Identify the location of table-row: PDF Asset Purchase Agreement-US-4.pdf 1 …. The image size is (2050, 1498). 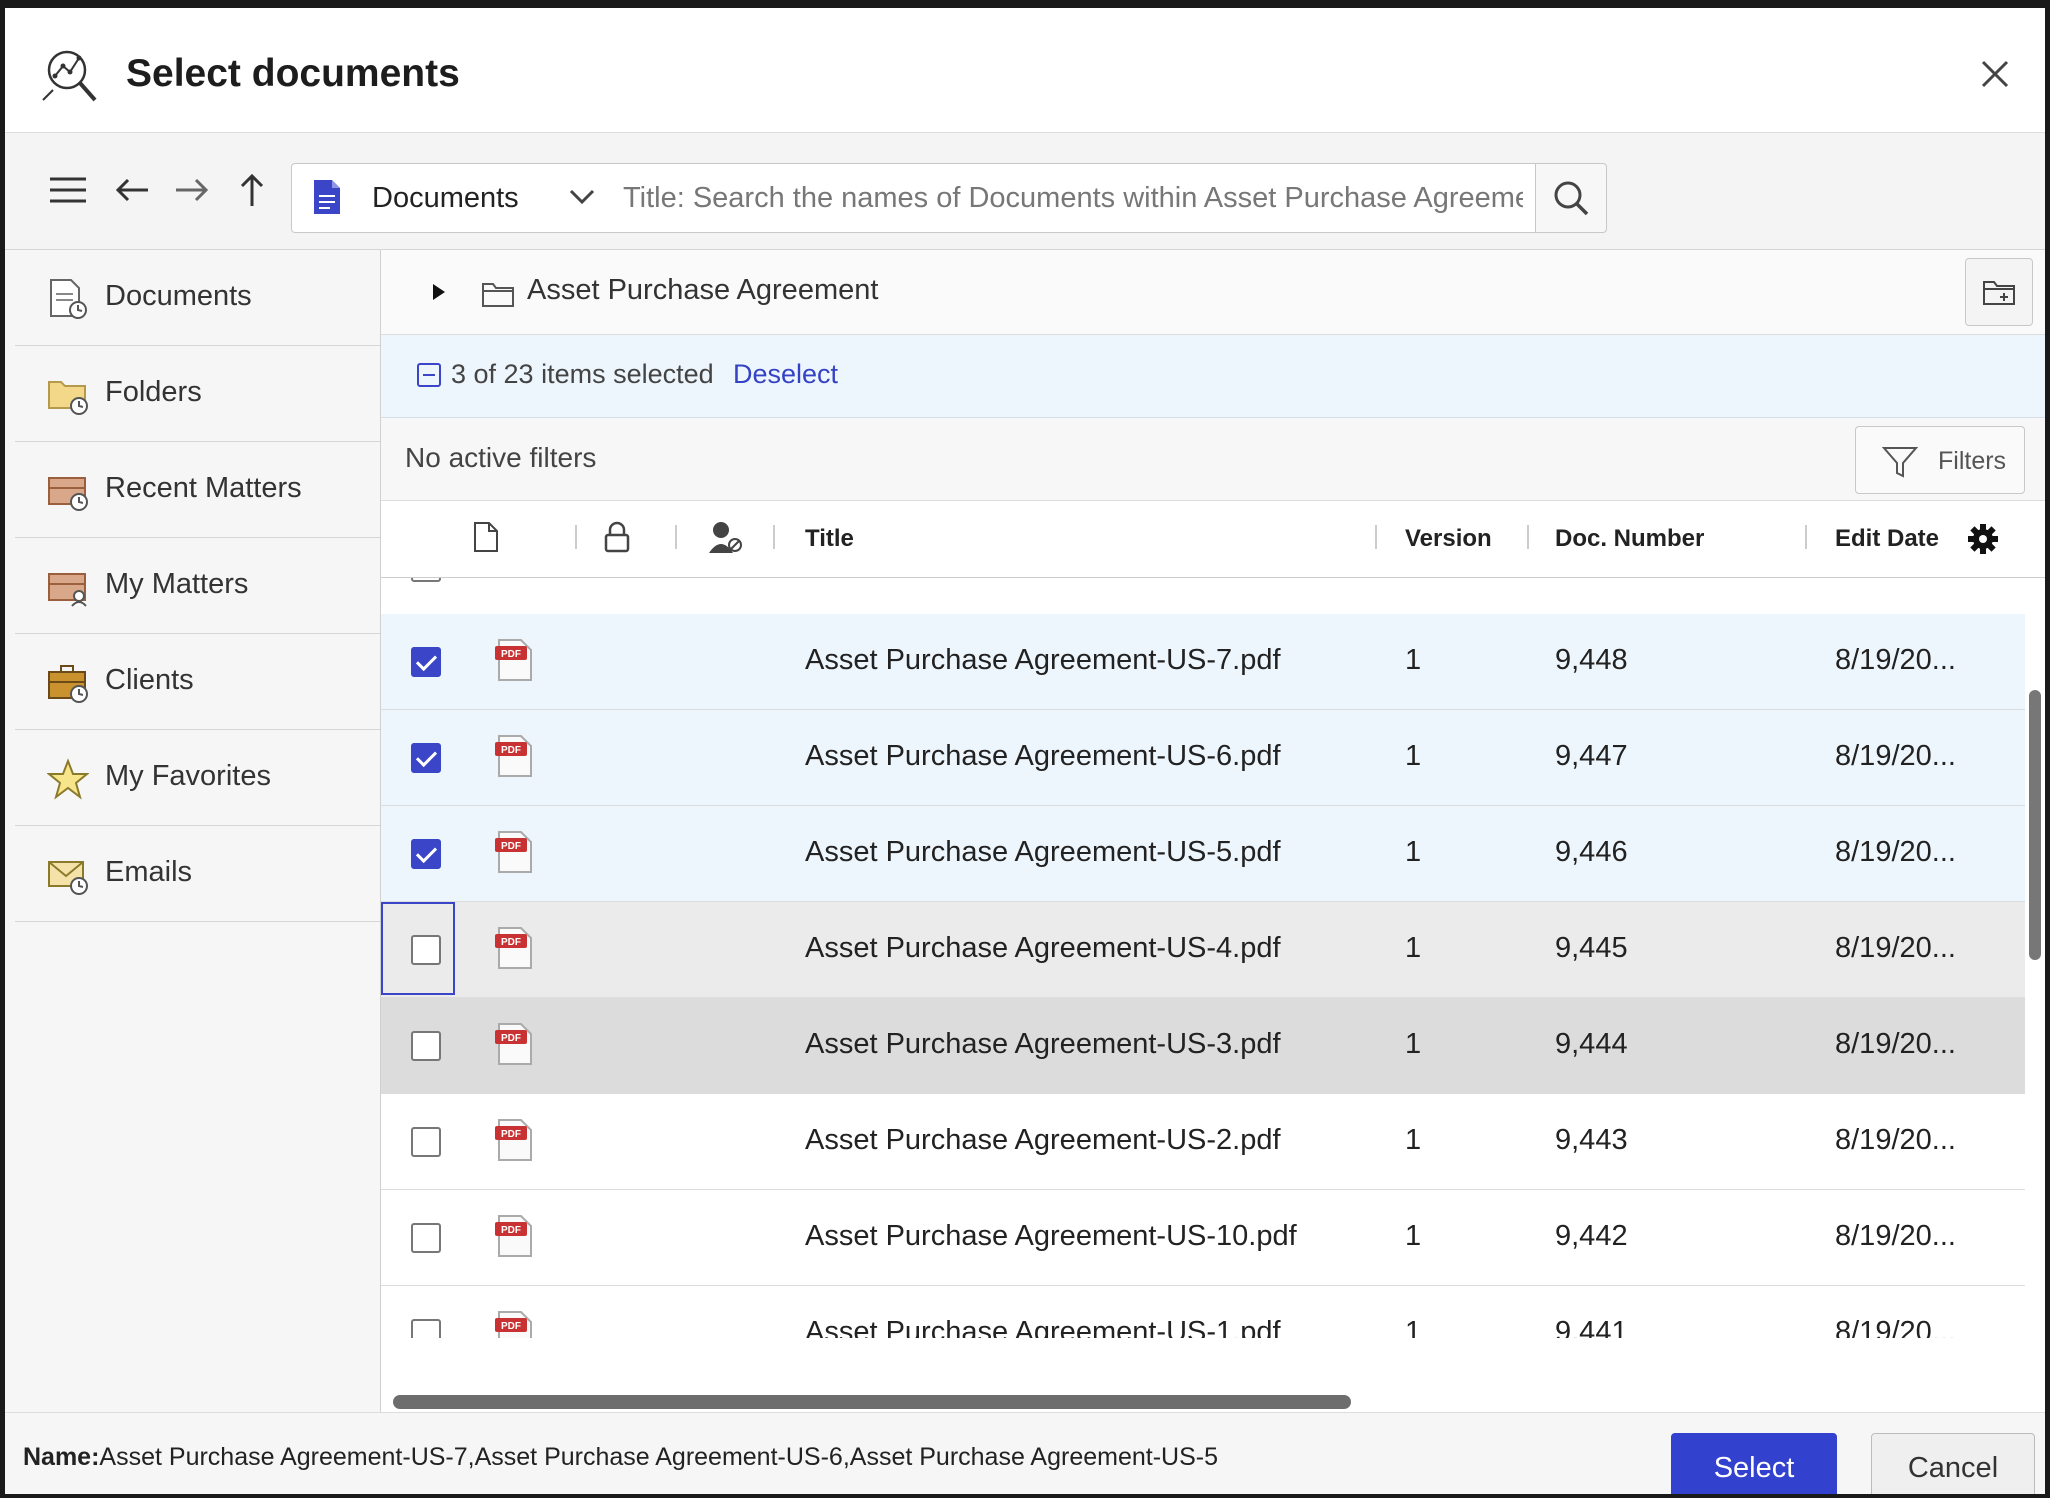
(1203, 950).